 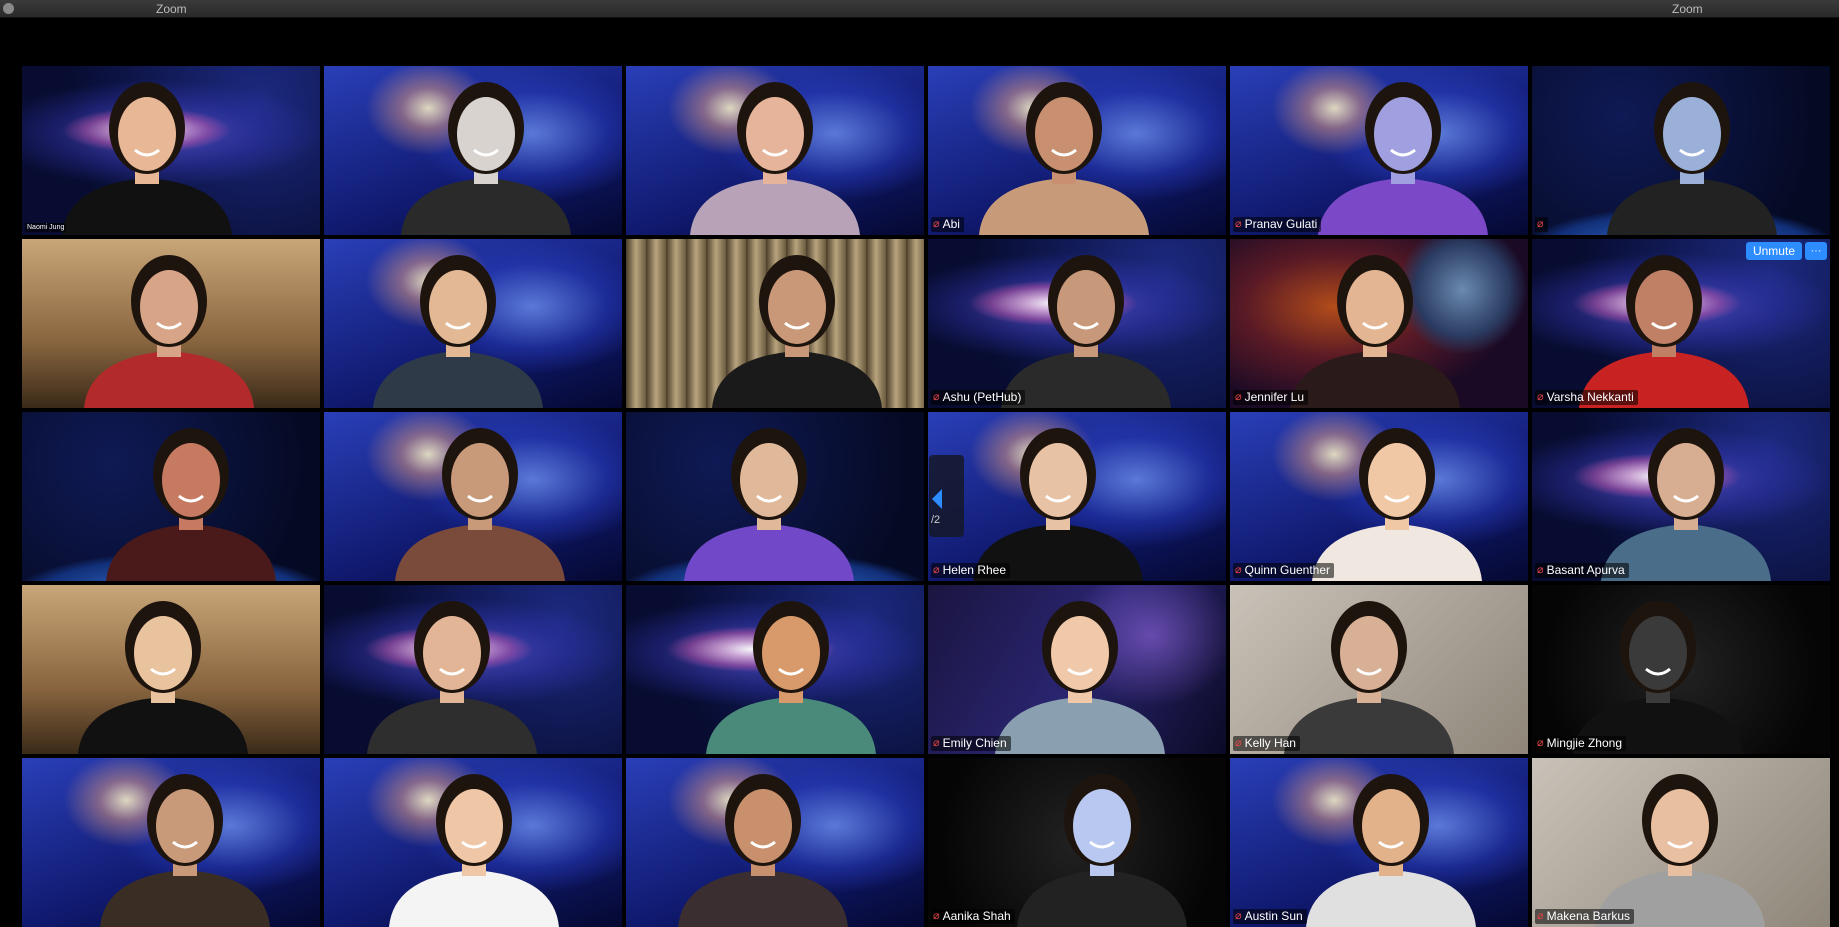 I want to click on participant-video-tile: ⌀ Makena Barkus, so click(x=1681, y=842).